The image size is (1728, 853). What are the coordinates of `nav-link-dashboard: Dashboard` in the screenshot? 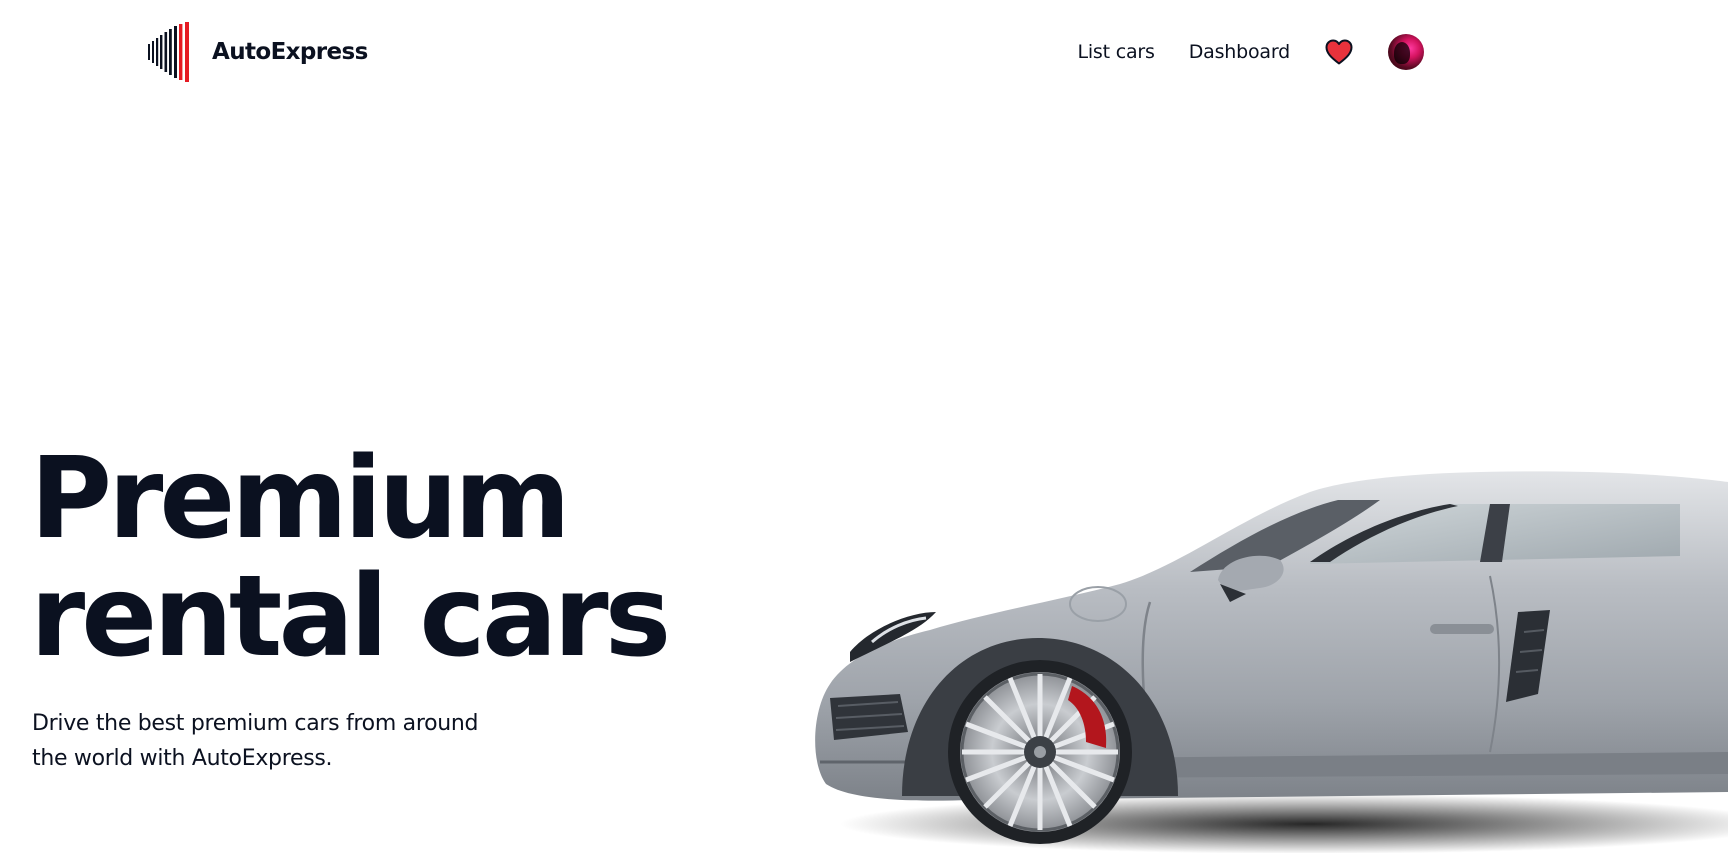 It's located at (1239, 52).